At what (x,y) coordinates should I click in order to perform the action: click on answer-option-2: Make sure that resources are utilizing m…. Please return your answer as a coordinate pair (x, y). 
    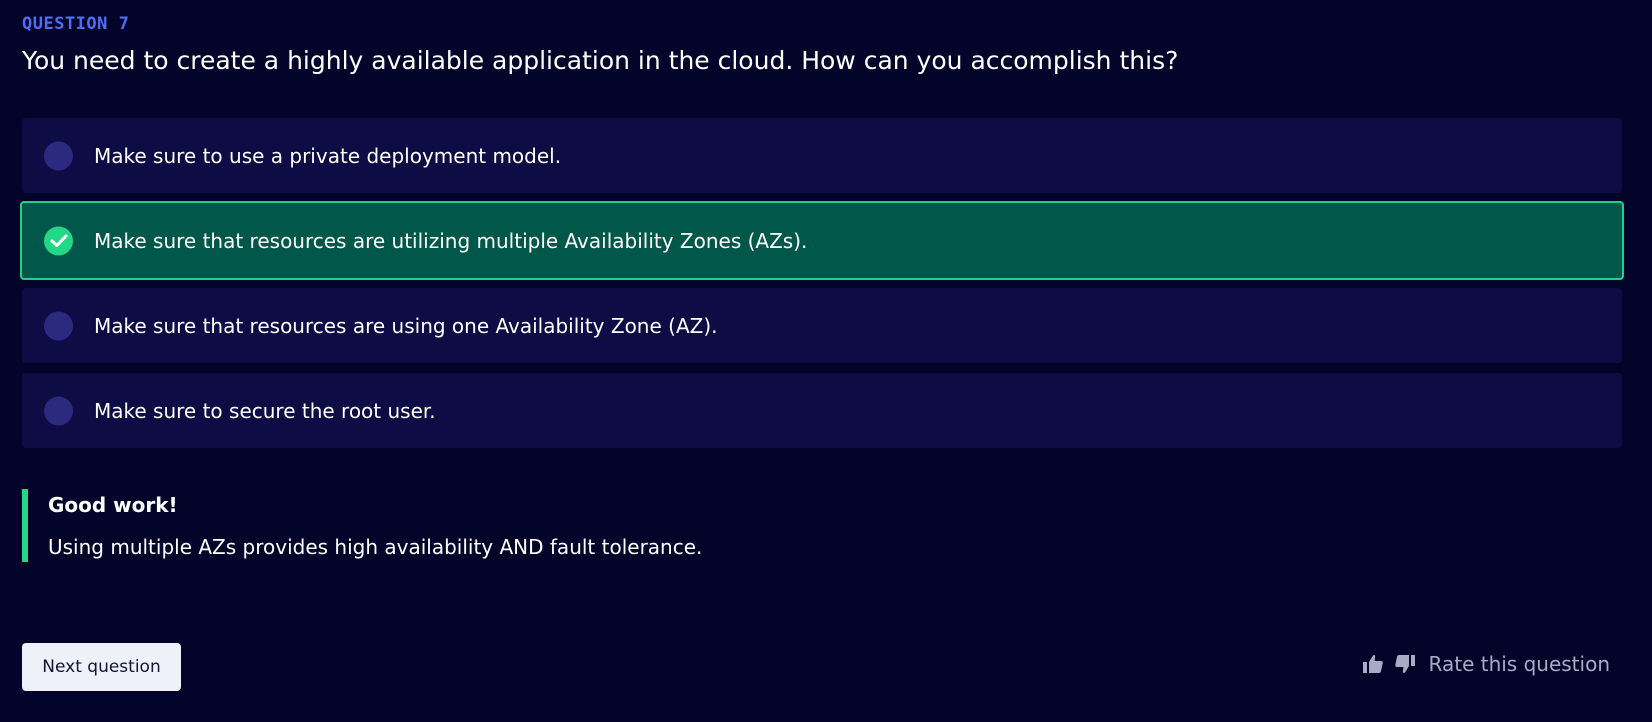
    Looking at the image, I should click on (822, 240).